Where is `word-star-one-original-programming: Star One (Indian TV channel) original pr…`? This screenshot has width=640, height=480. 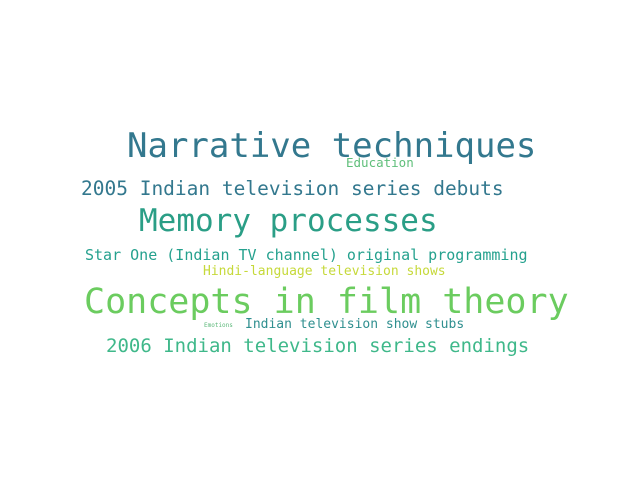 word-star-one-original-programming: Star One (Indian TV channel) original pr… is located at coordinates (306, 255).